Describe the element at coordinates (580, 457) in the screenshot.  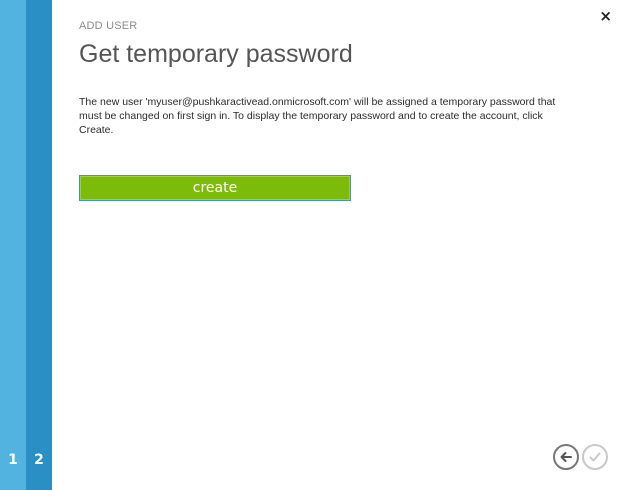
I see `wizard-navigation` at that location.